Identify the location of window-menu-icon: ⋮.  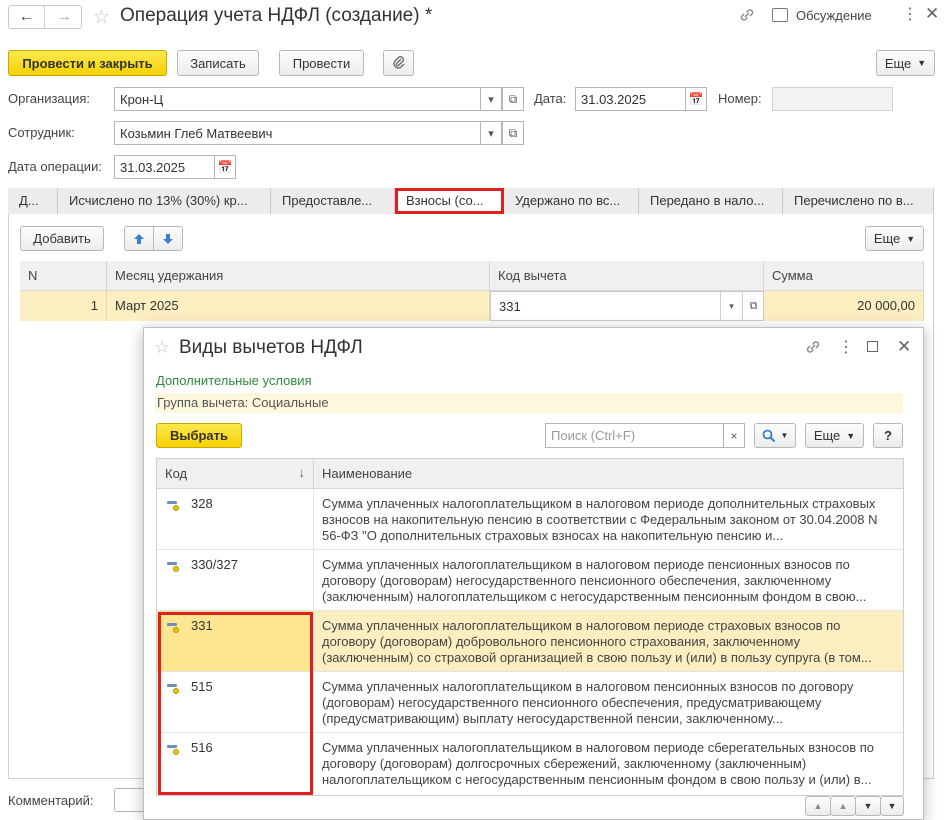
(910, 14).